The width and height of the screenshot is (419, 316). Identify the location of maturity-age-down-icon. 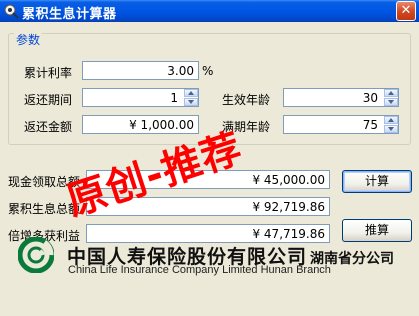
(391, 129).